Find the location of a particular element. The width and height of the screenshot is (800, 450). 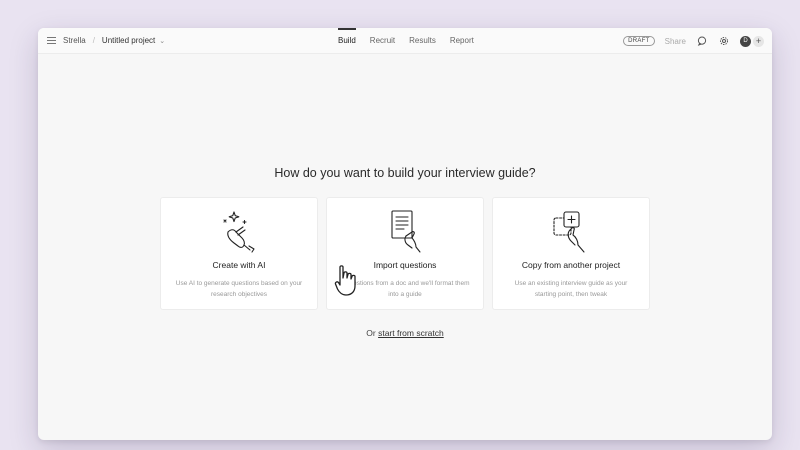

card-title: Create with AI is located at coordinates (239, 265).